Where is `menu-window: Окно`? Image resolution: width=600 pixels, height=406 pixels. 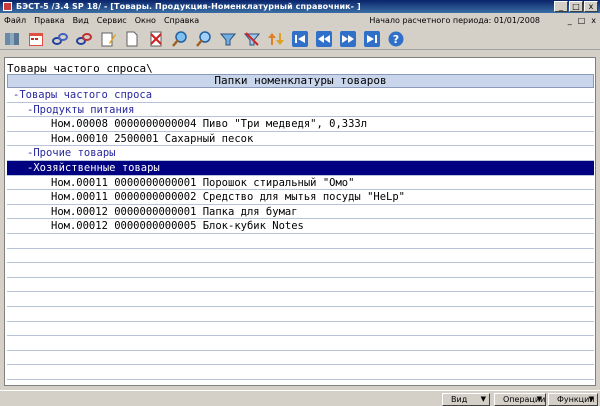 menu-window: Окно is located at coordinates (145, 20).